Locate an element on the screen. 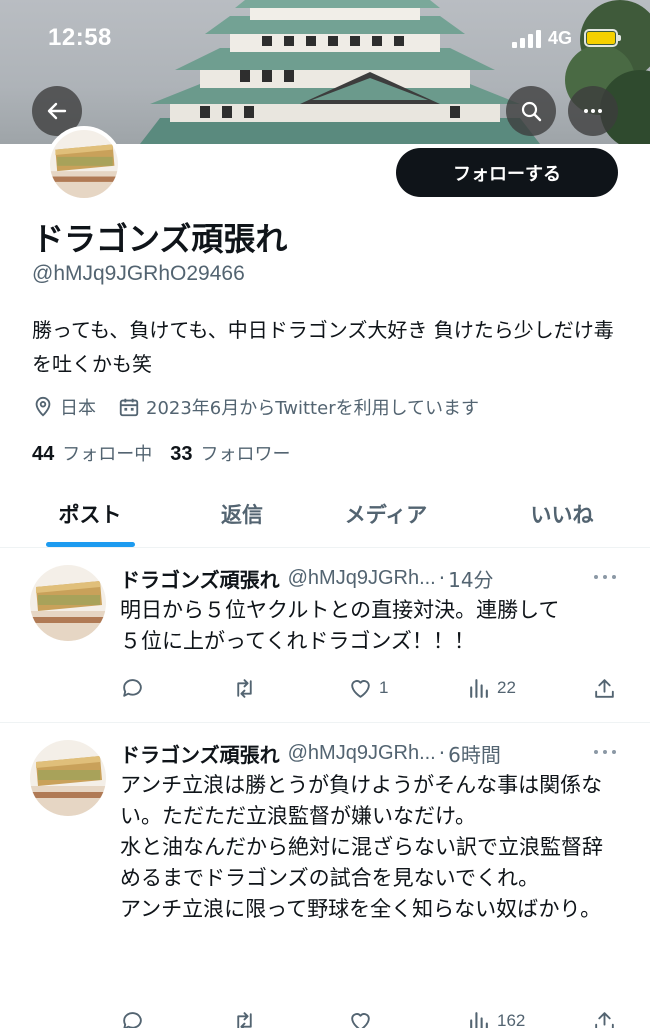 The height and width of the screenshot is (1028, 650). following-label: フォロー中 is located at coordinates (107, 454).